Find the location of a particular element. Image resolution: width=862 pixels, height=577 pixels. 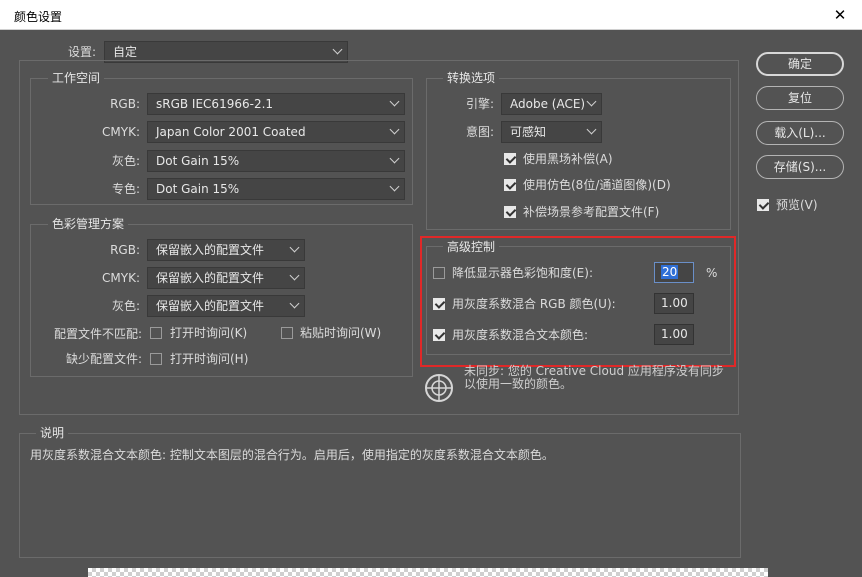

color-management-title: 色彩管理方案 is located at coordinates (88, 224).